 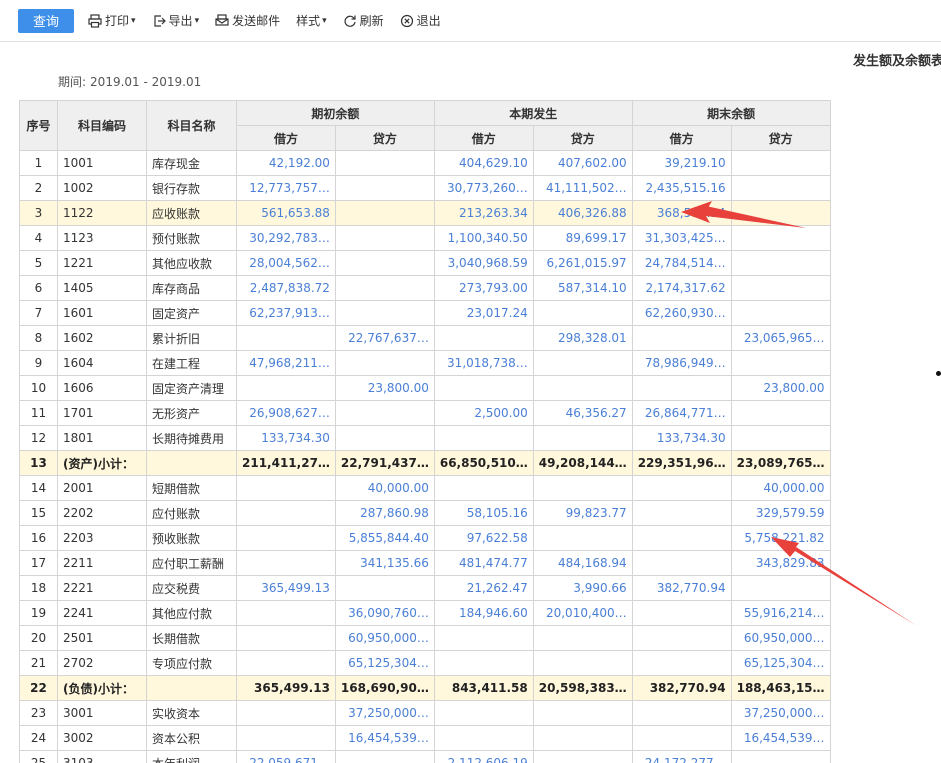 I want to click on current-credit-cell: 298,328.01, so click(x=582, y=338).